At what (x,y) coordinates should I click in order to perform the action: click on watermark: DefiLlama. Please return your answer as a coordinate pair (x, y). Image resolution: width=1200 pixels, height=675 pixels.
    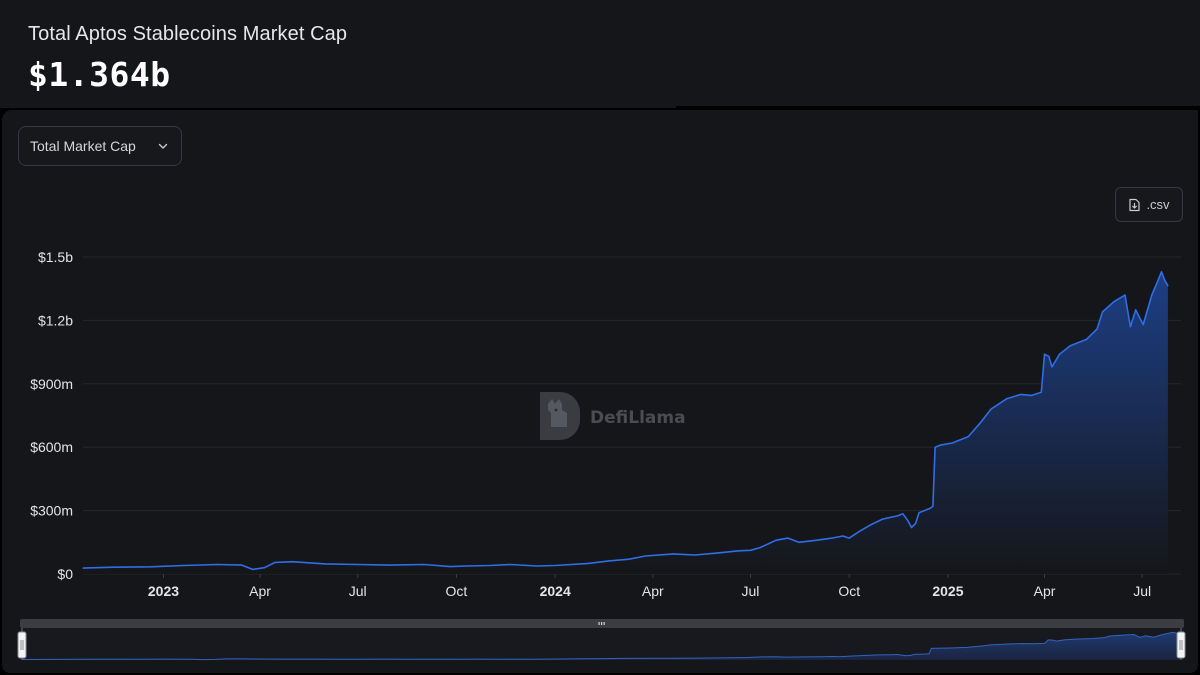
    Looking at the image, I should click on (613, 416).